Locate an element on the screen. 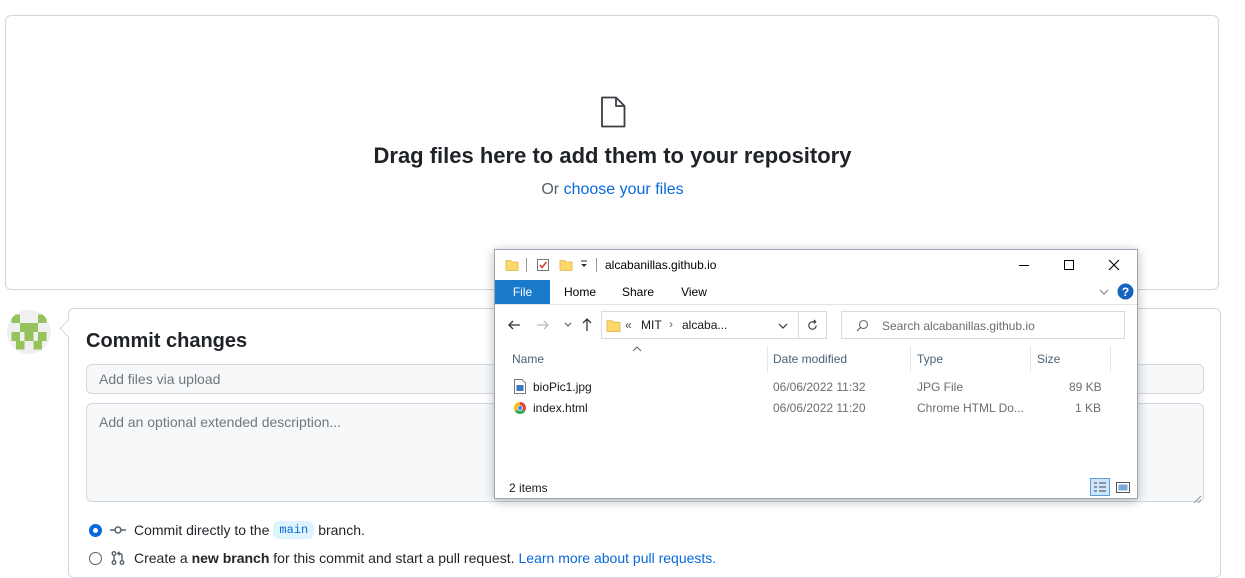 The width and height of the screenshot is (1245, 578). properties-icon is located at coordinates (543, 266).